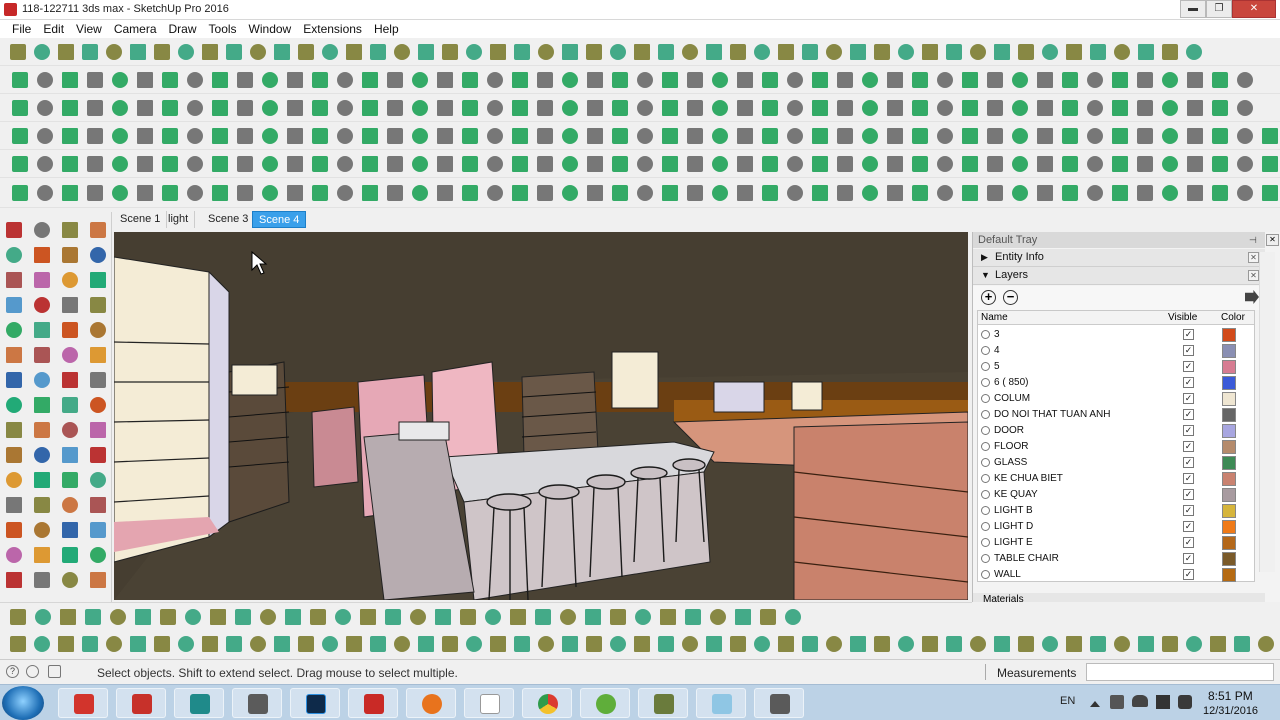 The width and height of the screenshot is (1280, 720). Describe the element at coordinates (21, 29) in the screenshot. I see `menu-file: File` at that location.